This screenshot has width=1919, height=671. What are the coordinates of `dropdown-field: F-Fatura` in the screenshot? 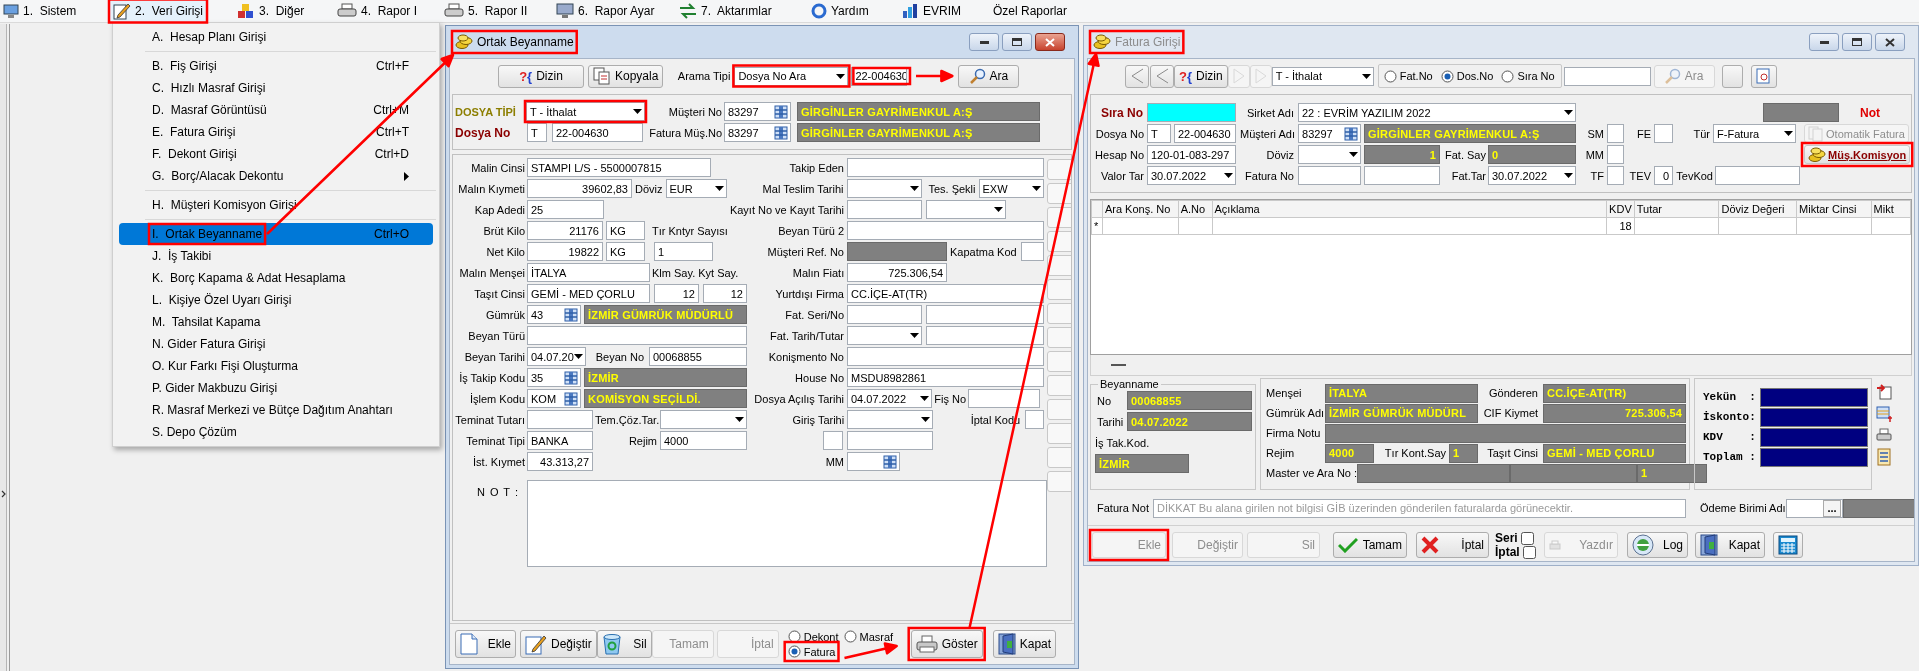 It's located at (1755, 133).